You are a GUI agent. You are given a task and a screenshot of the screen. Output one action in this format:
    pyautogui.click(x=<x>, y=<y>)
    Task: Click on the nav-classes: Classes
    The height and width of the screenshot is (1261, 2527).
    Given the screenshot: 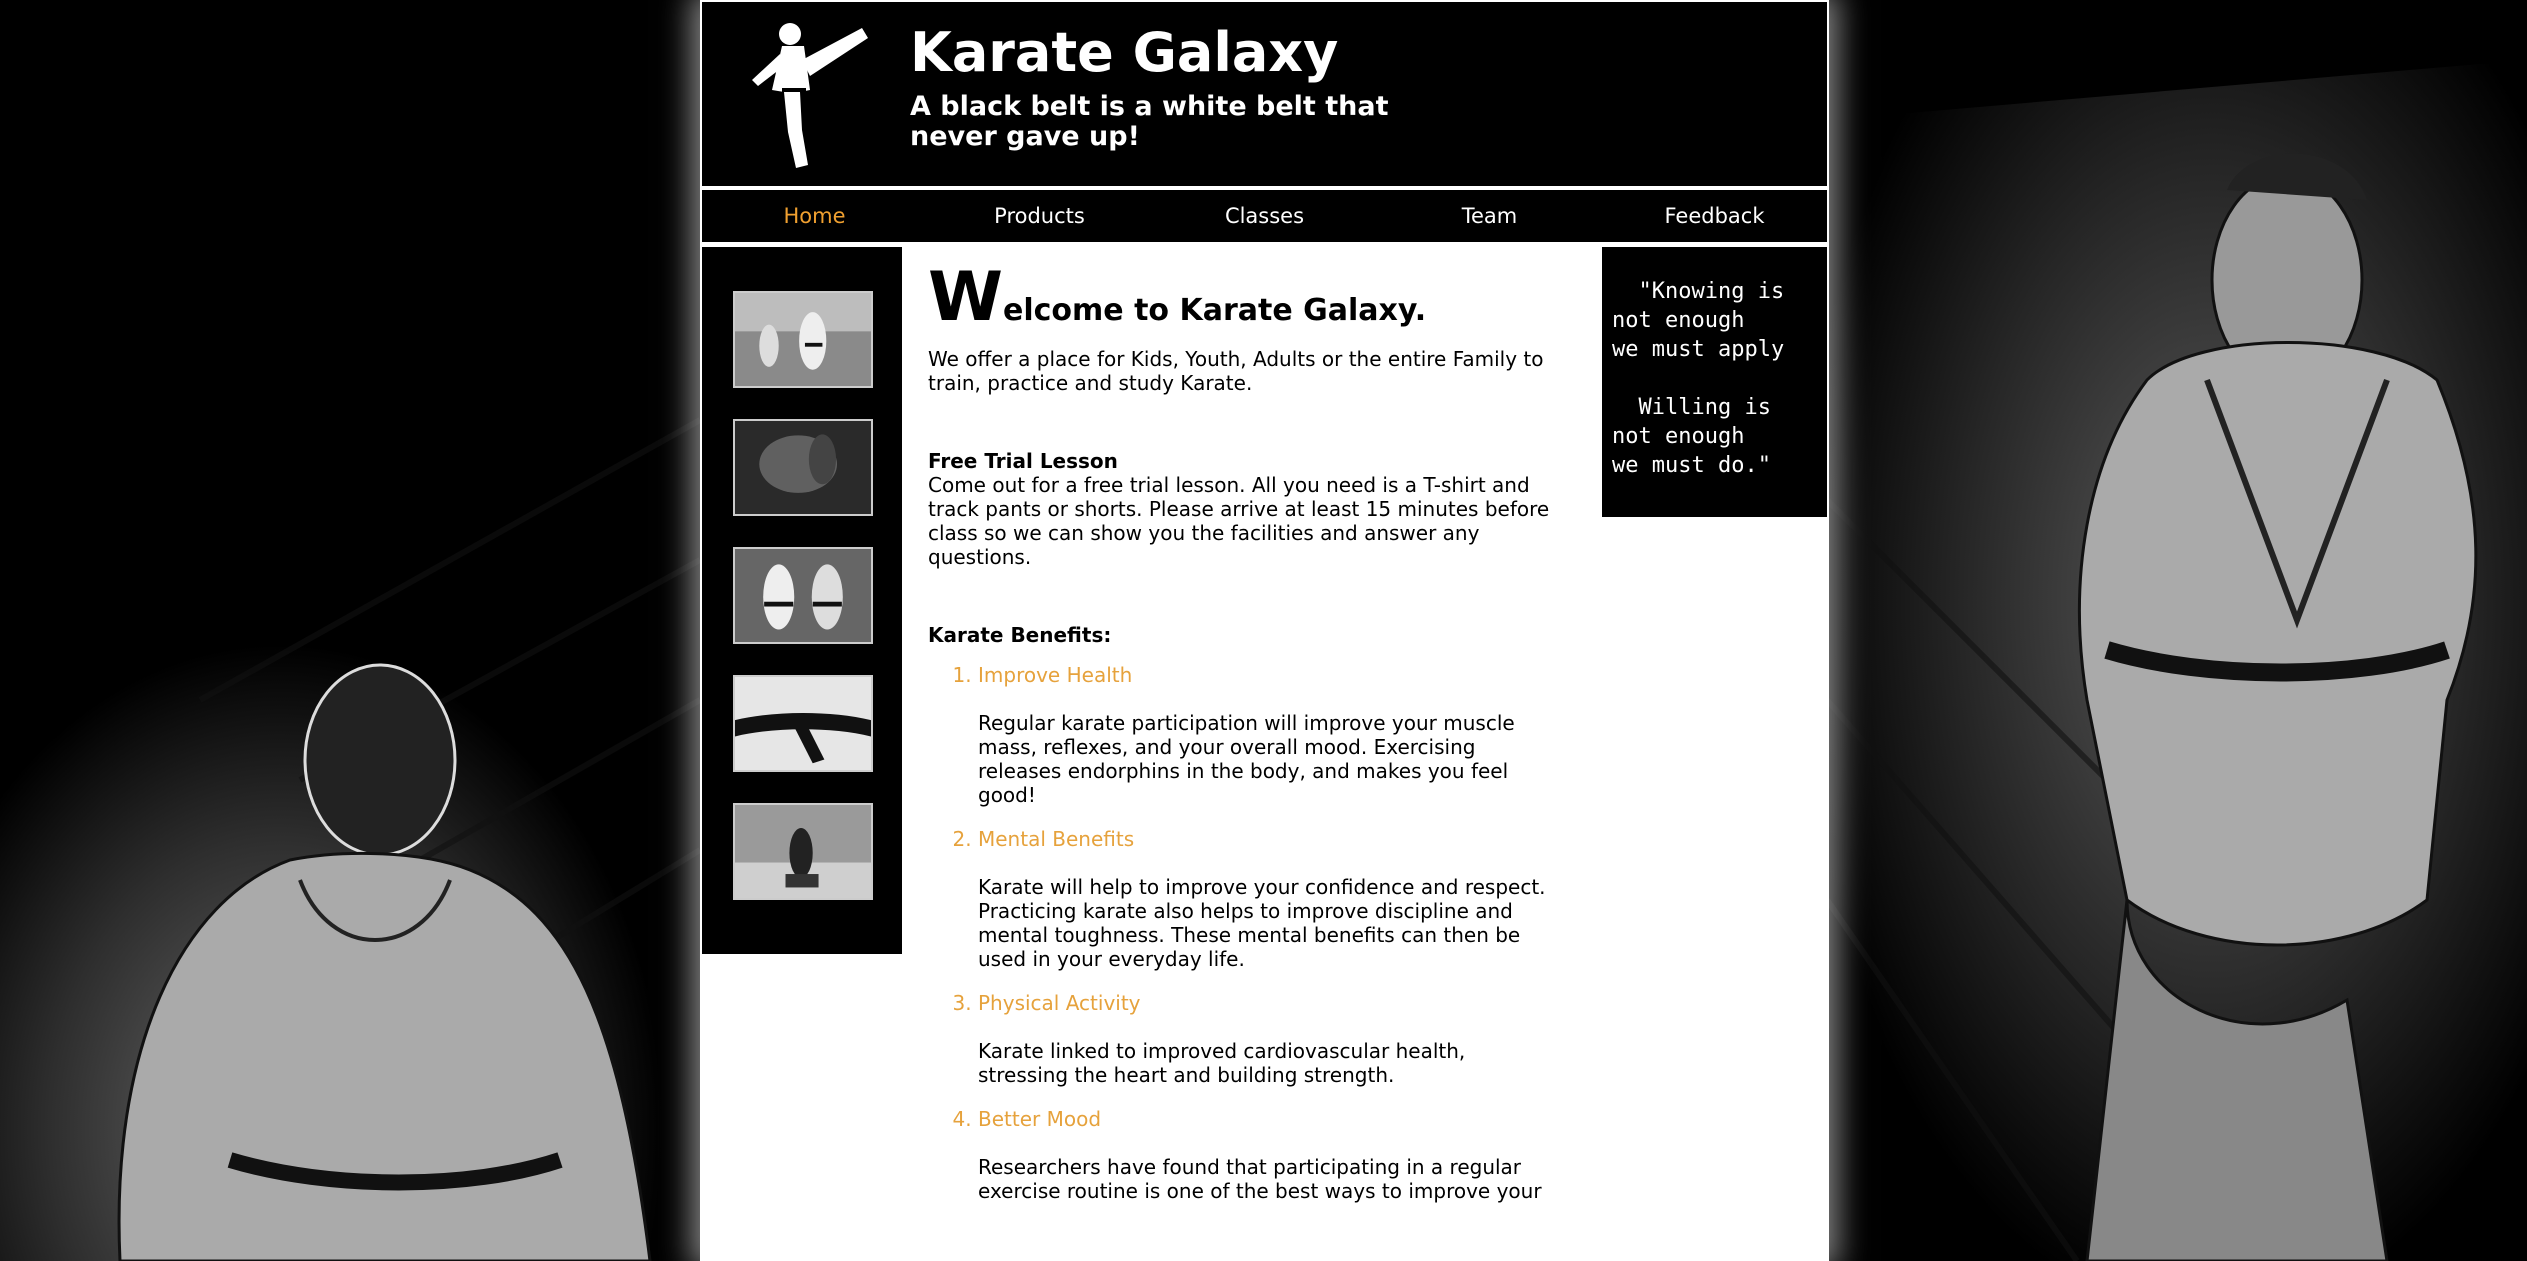 What is the action you would take?
    pyautogui.click(x=1264, y=216)
    